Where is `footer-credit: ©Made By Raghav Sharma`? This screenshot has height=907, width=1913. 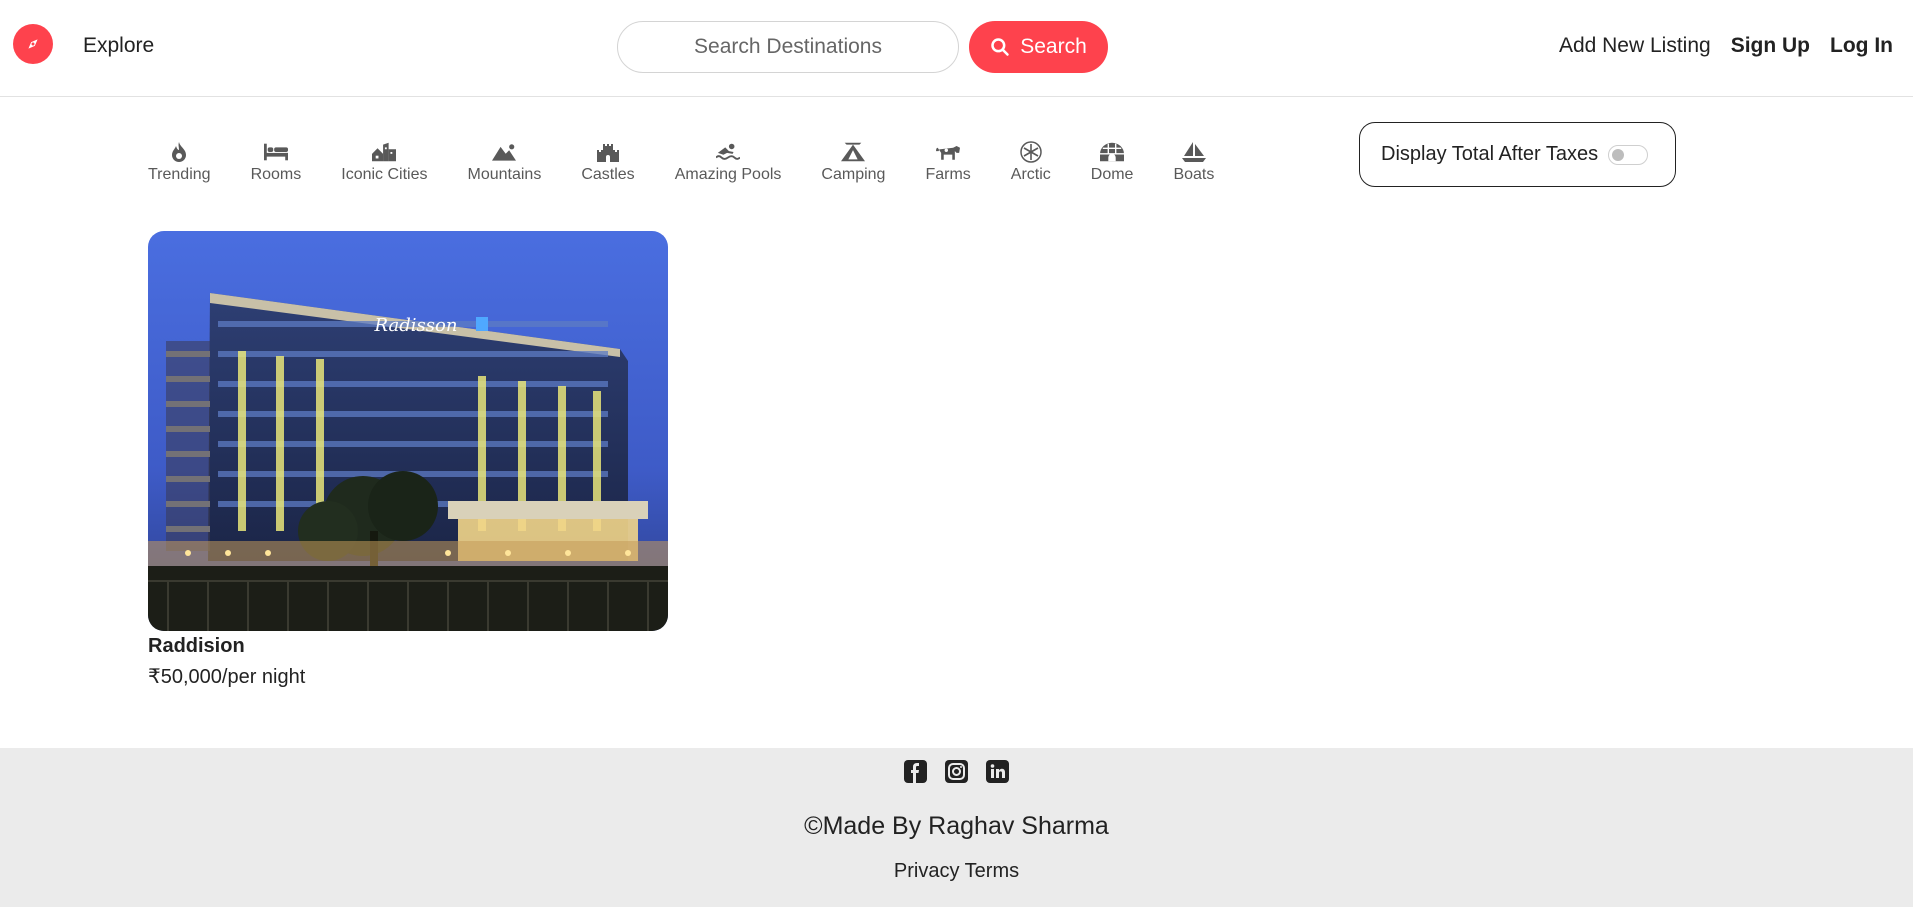 footer-credit: ©Made By Raghav Sharma is located at coordinates (956, 826).